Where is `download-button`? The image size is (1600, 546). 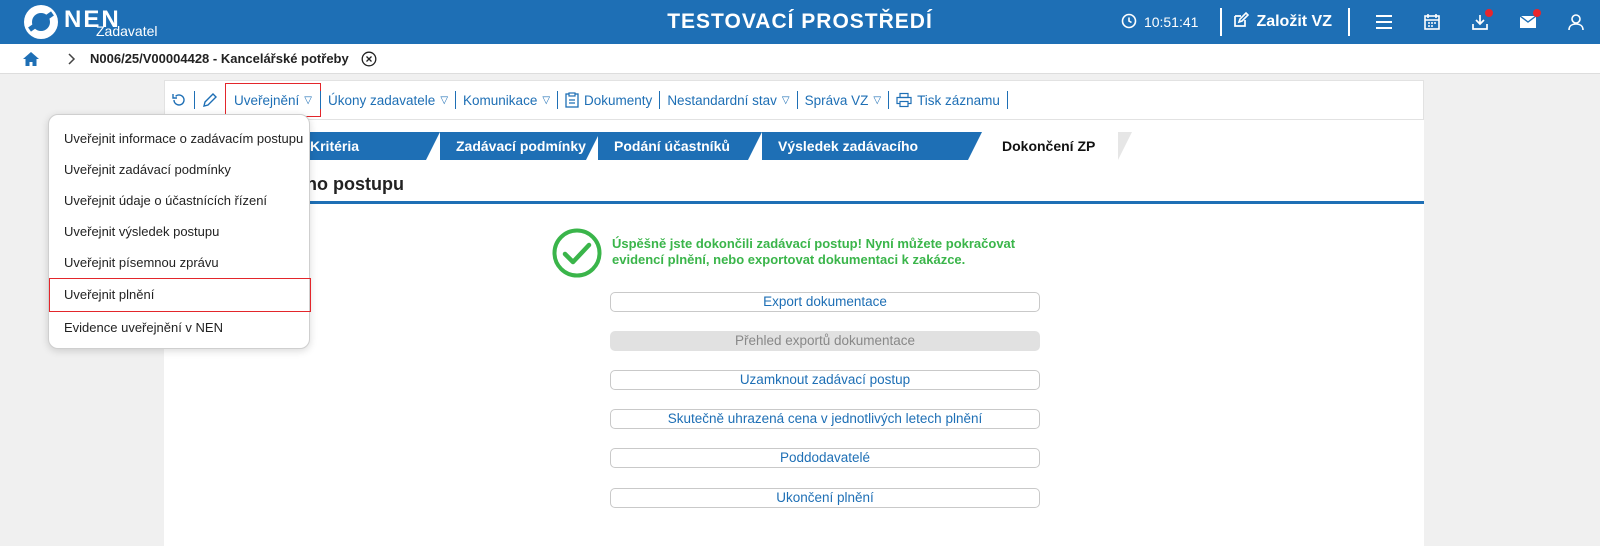 download-button is located at coordinates (1480, 22).